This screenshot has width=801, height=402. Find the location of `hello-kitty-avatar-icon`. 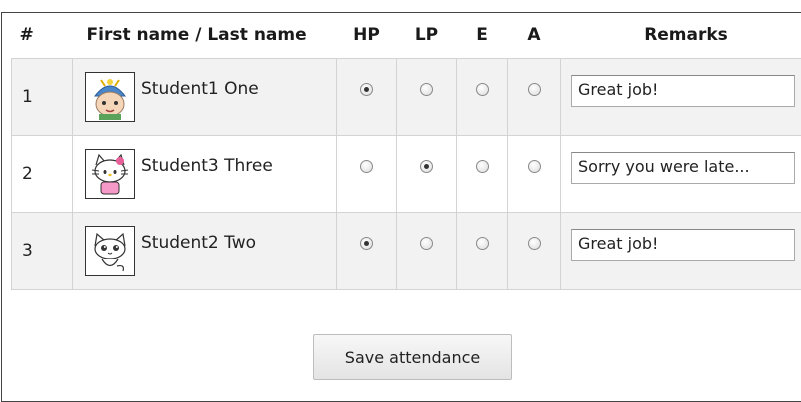

hello-kitty-avatar-icon is located at coordinates (110, 174).